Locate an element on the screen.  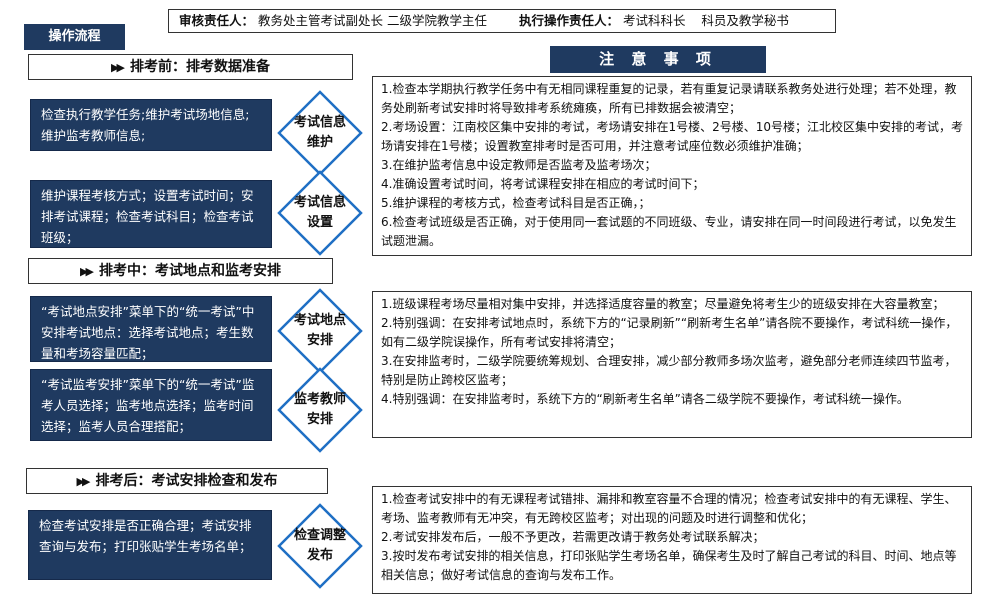
note-item: 4.准确设置考试时间，将考试课程安排在相应的考试时间下； is located at coordinates (543, 184).